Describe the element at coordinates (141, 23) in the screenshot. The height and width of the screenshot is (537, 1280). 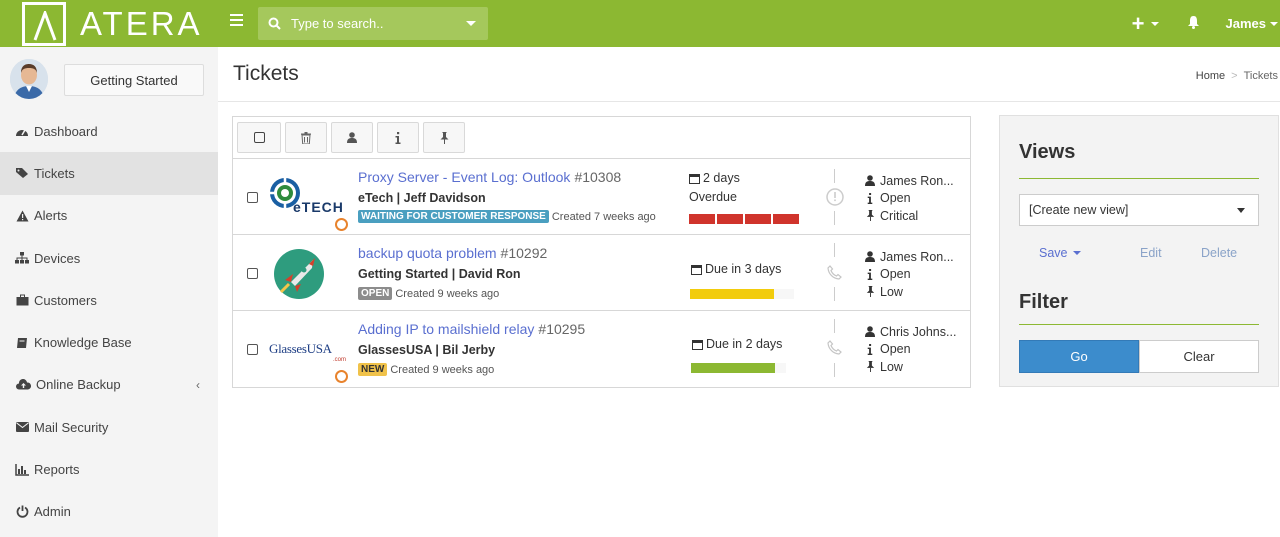
I see `logo-text: ATERA` at that location.